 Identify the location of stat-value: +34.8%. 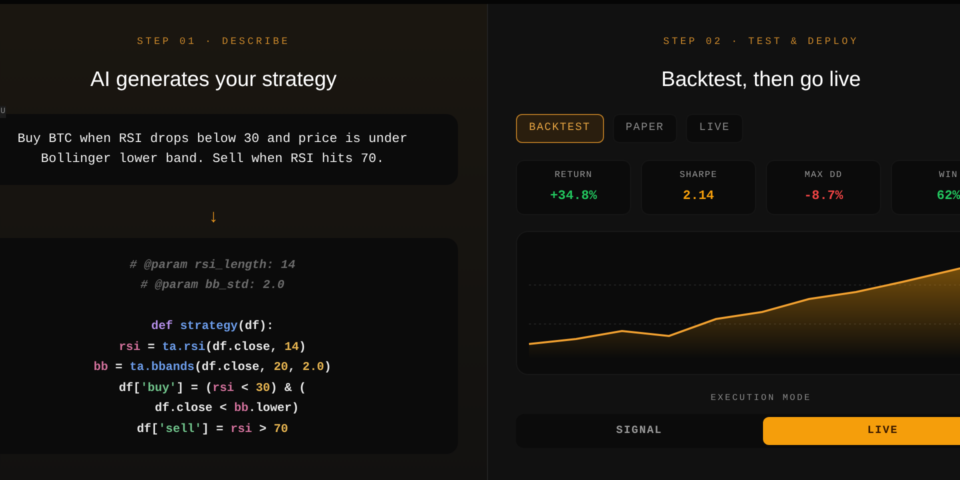
(573, 196).